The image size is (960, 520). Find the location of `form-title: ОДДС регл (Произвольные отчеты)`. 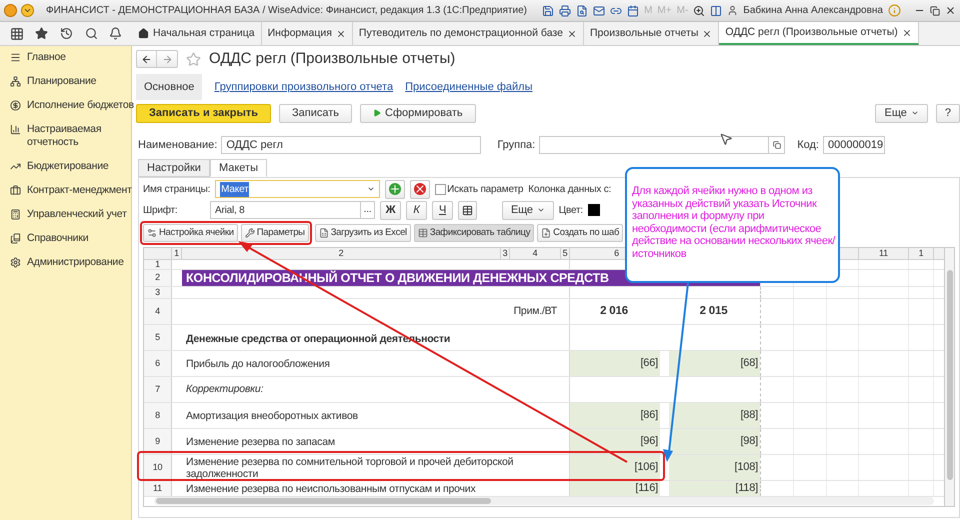

form-title: ОДДС регл (Произвольные отчеты) is located at coordinates (332, 58).